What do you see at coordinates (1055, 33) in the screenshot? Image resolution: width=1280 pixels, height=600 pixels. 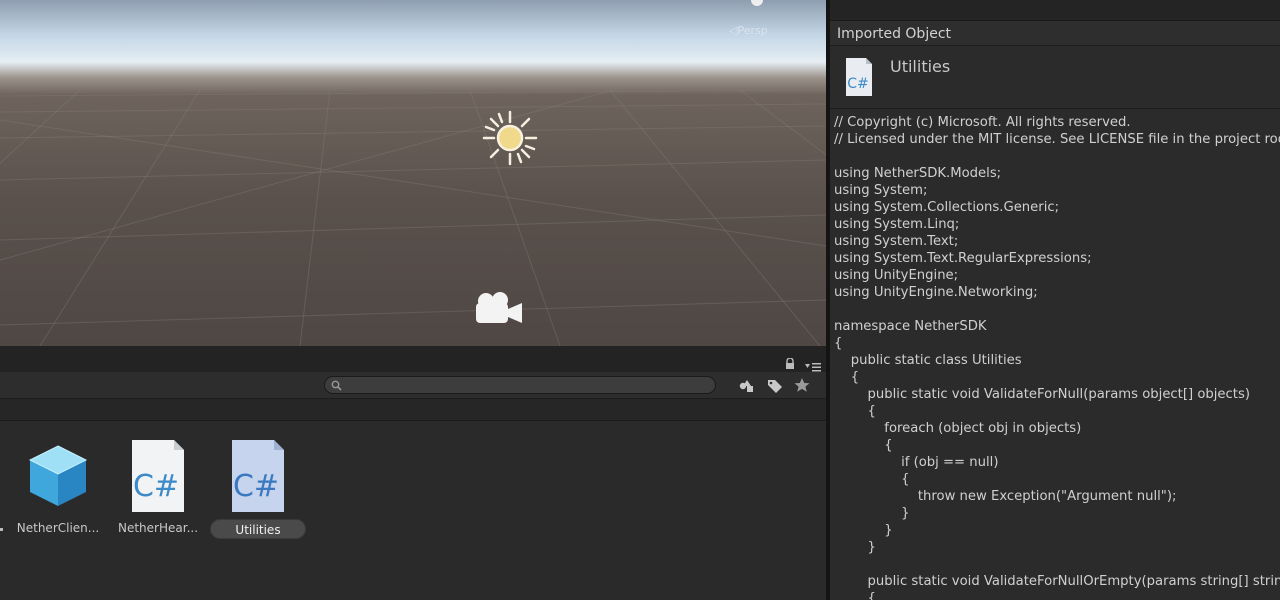 I see `inspector-header: Imported Object` at bounding box center [1055, 33].